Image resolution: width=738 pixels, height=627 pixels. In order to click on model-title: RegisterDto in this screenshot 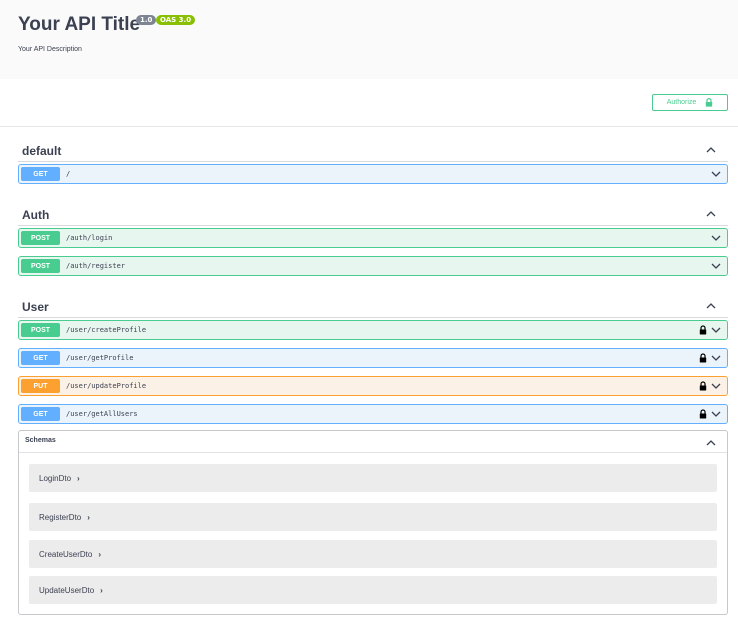, I will do `click(60, 517)`.